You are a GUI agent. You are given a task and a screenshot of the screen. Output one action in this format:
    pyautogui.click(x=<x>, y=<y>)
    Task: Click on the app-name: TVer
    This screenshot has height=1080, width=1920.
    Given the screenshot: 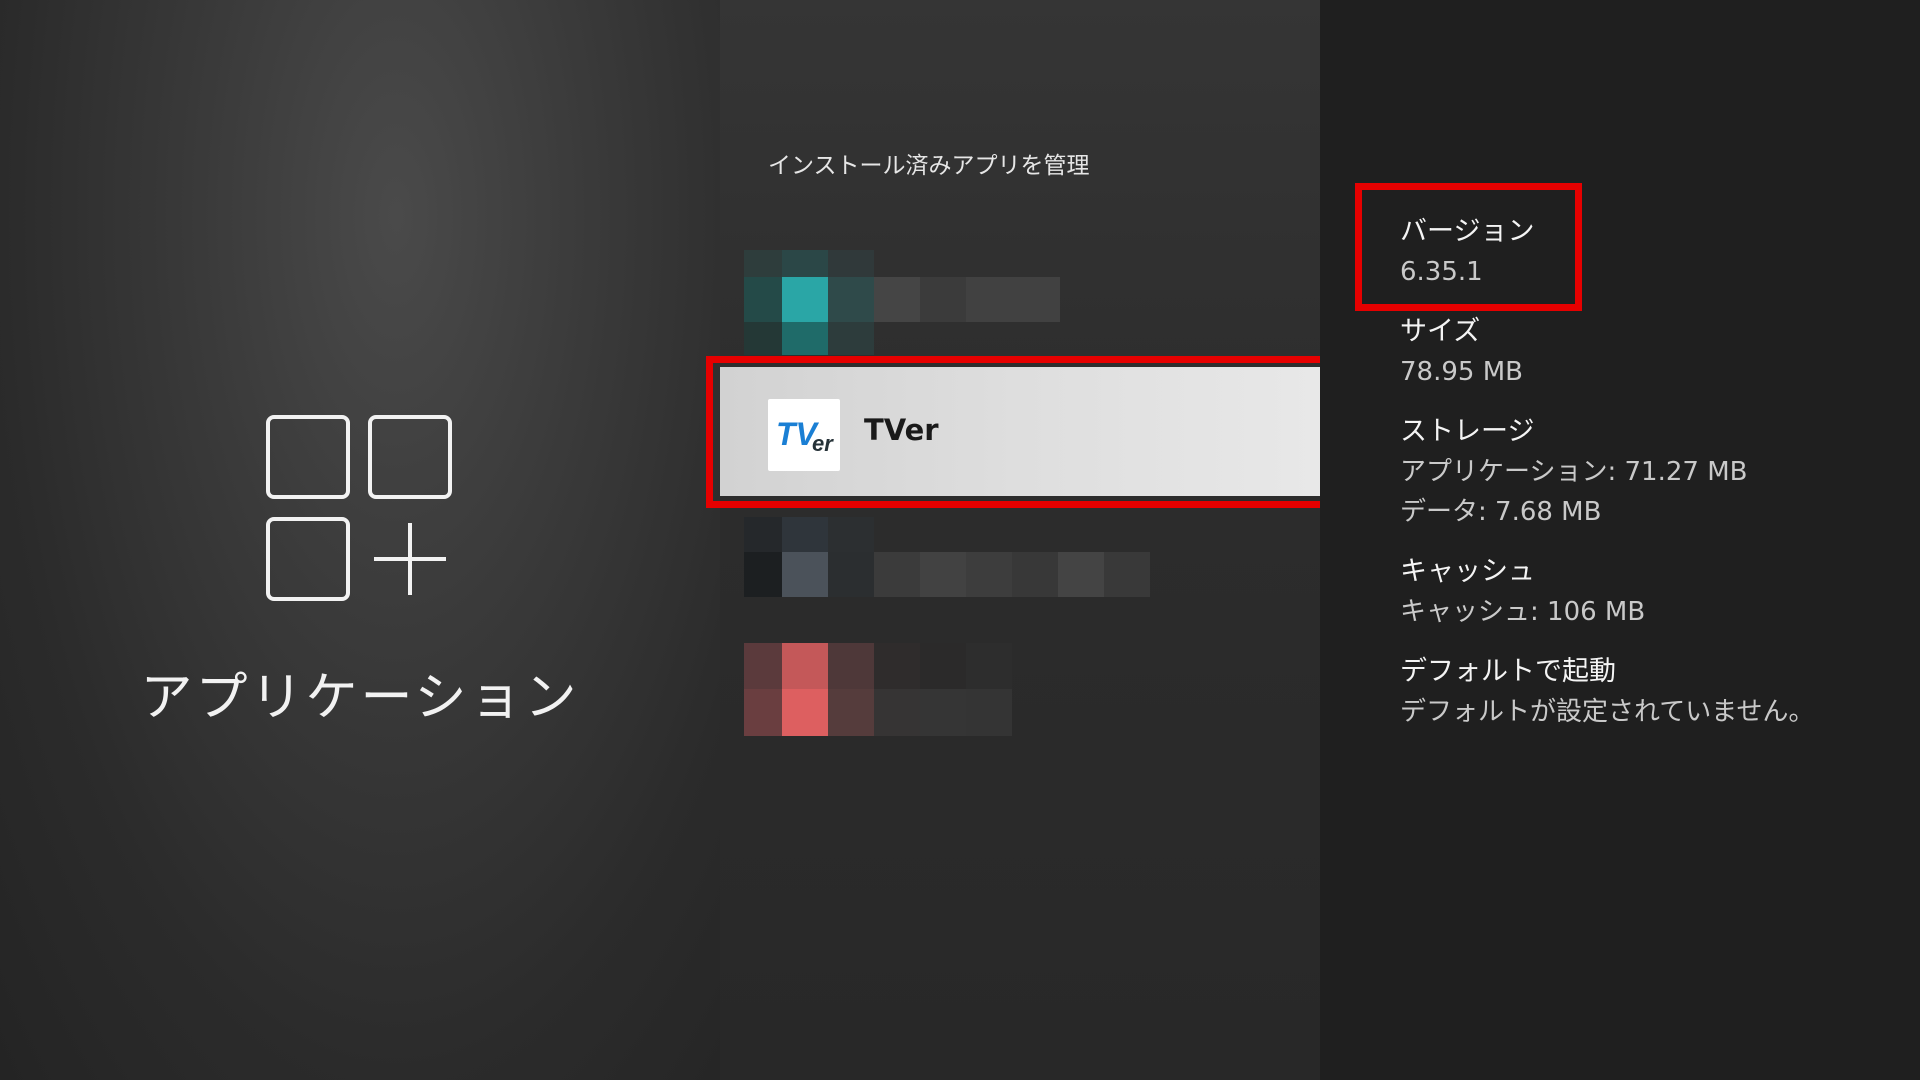 What is the action you would take?
    pyautogui.click(x=901, y=430)
    